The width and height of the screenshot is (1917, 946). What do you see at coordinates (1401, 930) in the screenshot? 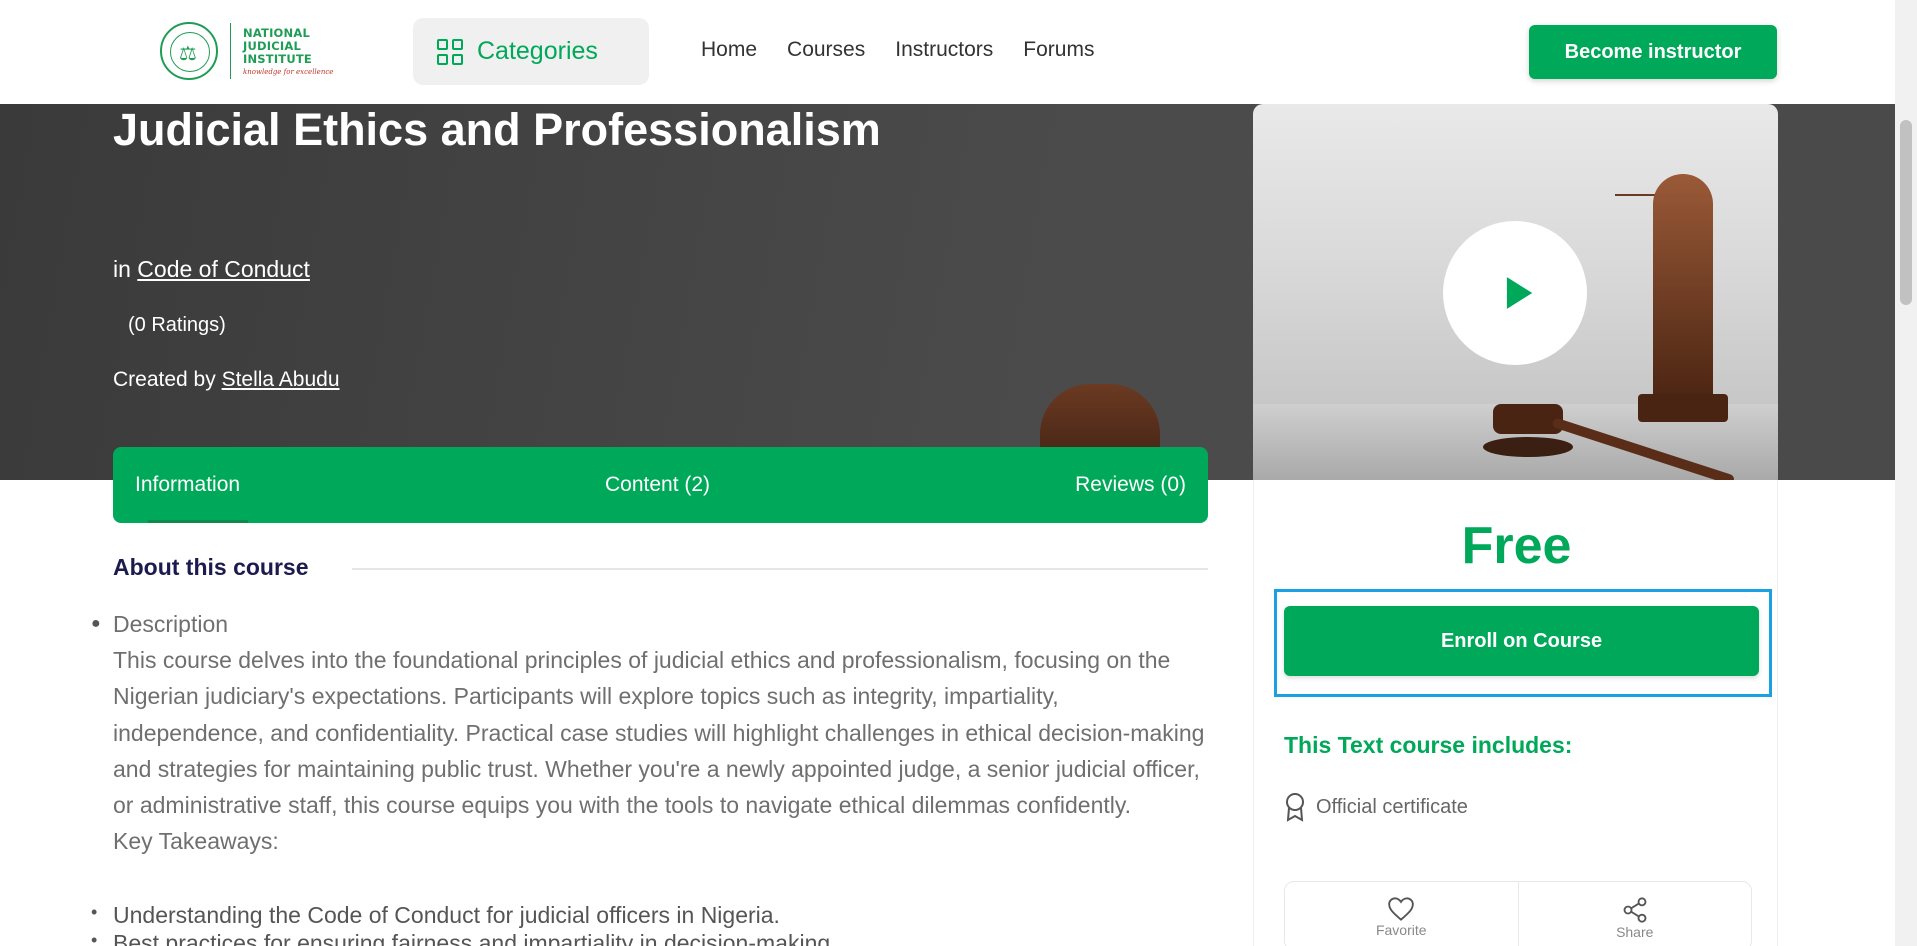
I see `favorite-label: Favorite` at bounding box center [1401, 930].